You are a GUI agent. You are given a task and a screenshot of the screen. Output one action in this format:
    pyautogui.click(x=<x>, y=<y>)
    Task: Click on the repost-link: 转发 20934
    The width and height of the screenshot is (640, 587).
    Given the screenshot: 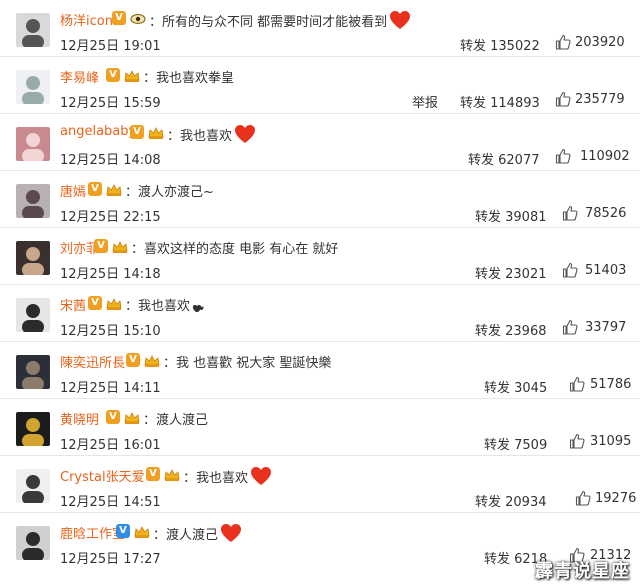 What is the action you would take?
    pyautogui.click(x=511, y=500)
    